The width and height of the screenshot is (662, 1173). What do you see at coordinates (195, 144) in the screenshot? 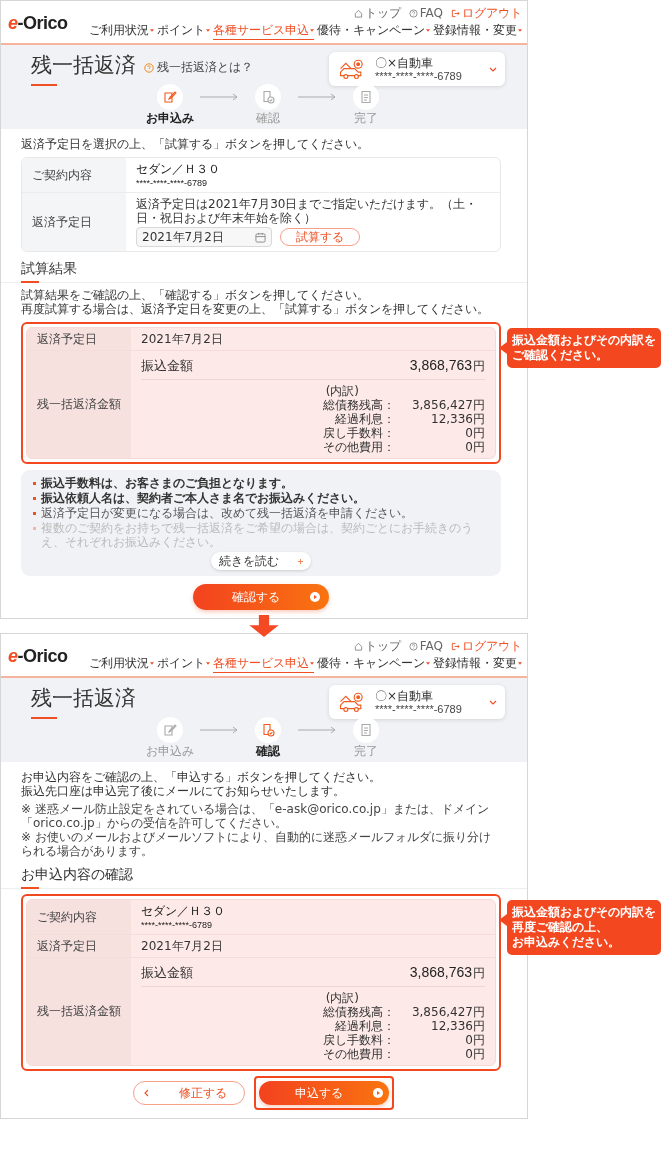
I see `instruction-text: 返済予定日を選択の上、「試算する」ボタンを押してください。` at bounding box center [195, 144].